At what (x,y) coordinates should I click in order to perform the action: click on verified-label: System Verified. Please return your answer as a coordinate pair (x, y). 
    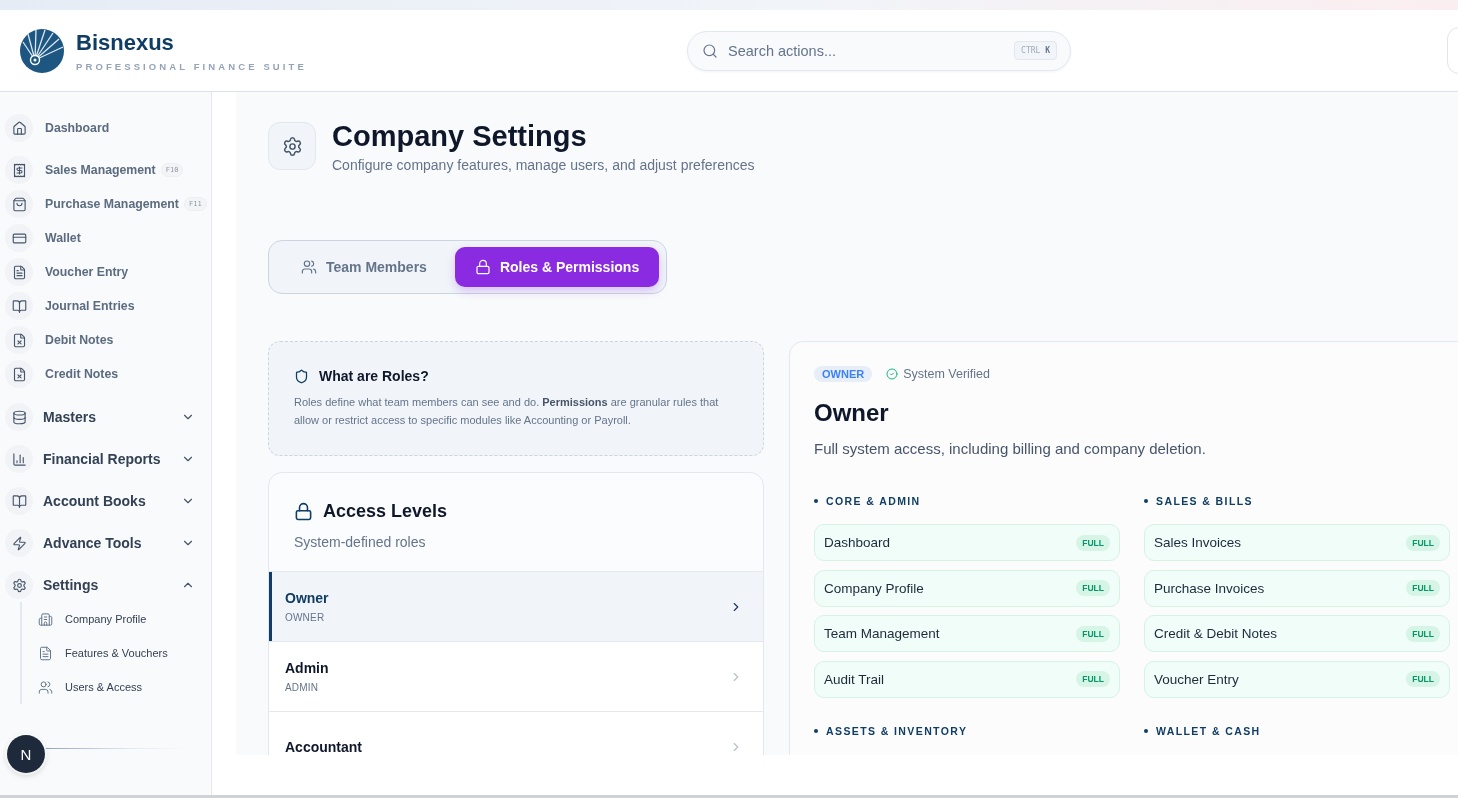
    Looking at the image, I should click on (946, 374).